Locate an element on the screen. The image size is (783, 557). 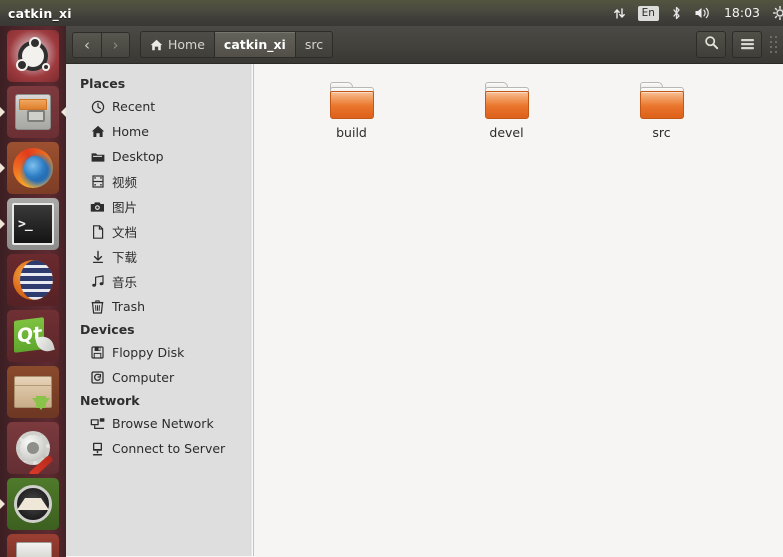
back-button: ‹ is located at coordinates (86, 44).